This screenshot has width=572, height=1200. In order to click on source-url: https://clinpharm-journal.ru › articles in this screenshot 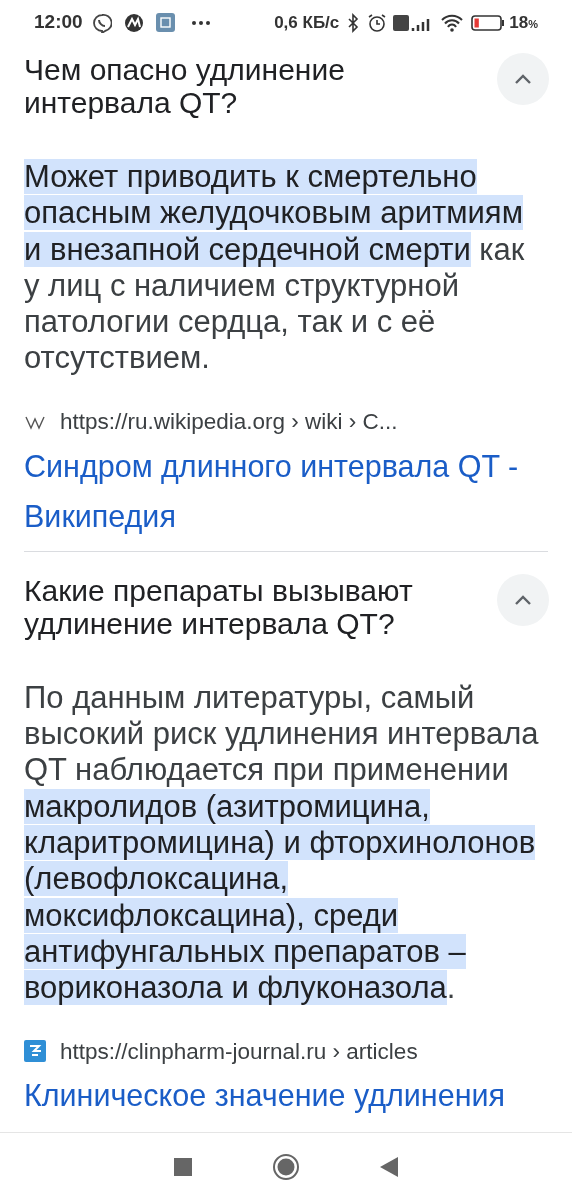, I will do `click(239, 1051)`.